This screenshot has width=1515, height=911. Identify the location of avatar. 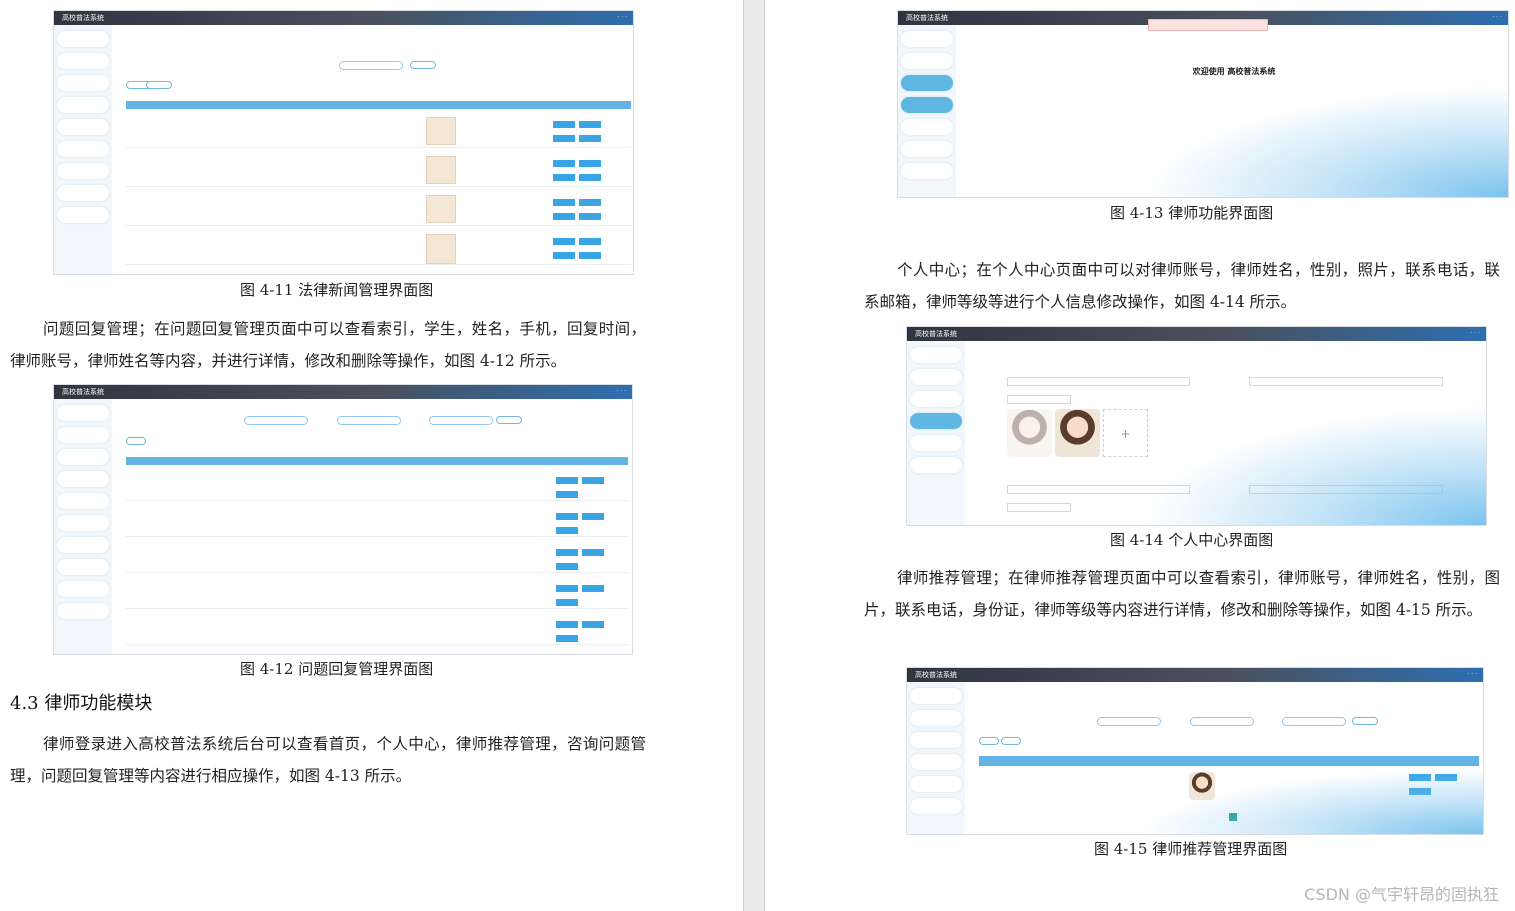
(1077, 433).